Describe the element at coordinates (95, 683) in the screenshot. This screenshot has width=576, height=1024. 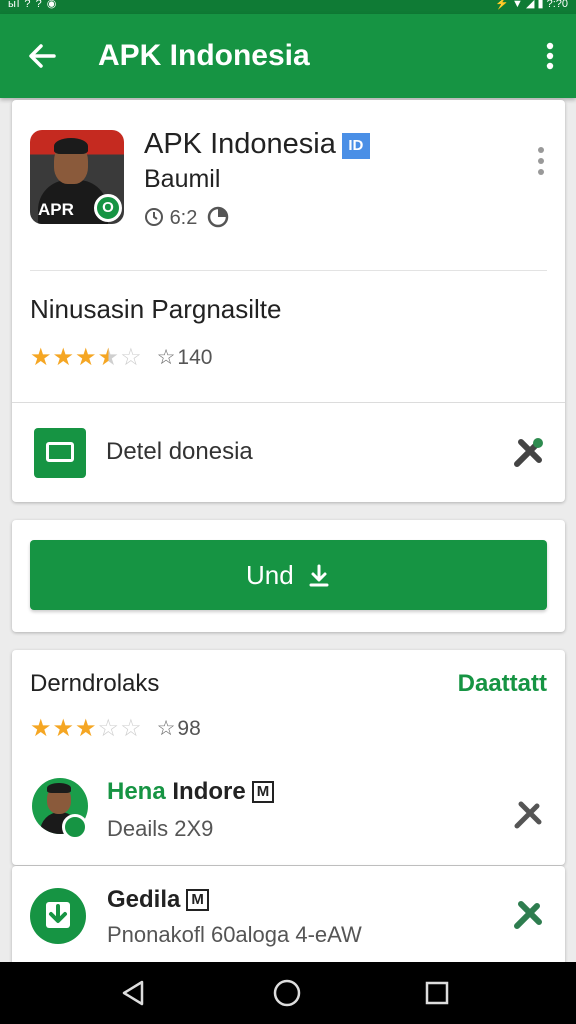
I see `reviews-title: Derndrolaks` at that location.